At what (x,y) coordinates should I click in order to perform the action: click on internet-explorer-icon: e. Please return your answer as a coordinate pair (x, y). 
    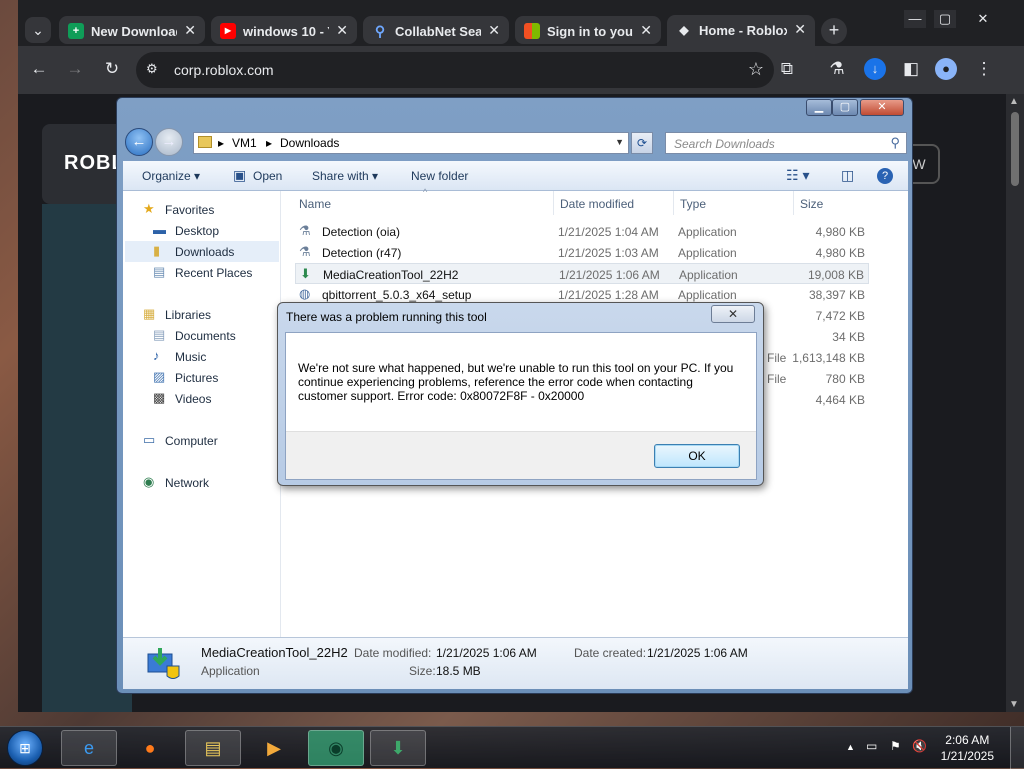
    Looking at the image, I should click on (89, 748).